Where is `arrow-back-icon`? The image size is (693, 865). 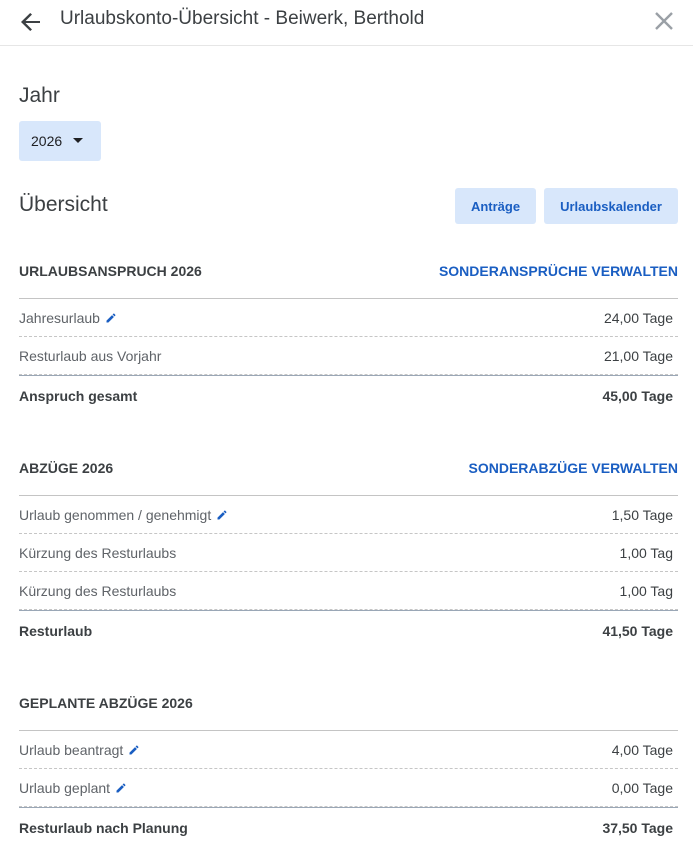 arrow-back-icon is located at coordinates (30, 22).